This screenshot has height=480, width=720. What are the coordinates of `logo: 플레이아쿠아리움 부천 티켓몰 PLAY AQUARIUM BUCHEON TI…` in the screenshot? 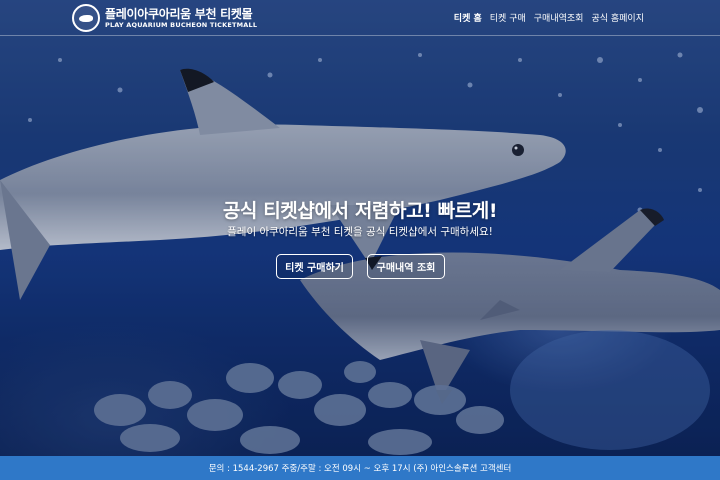 It's located at (164, 18).